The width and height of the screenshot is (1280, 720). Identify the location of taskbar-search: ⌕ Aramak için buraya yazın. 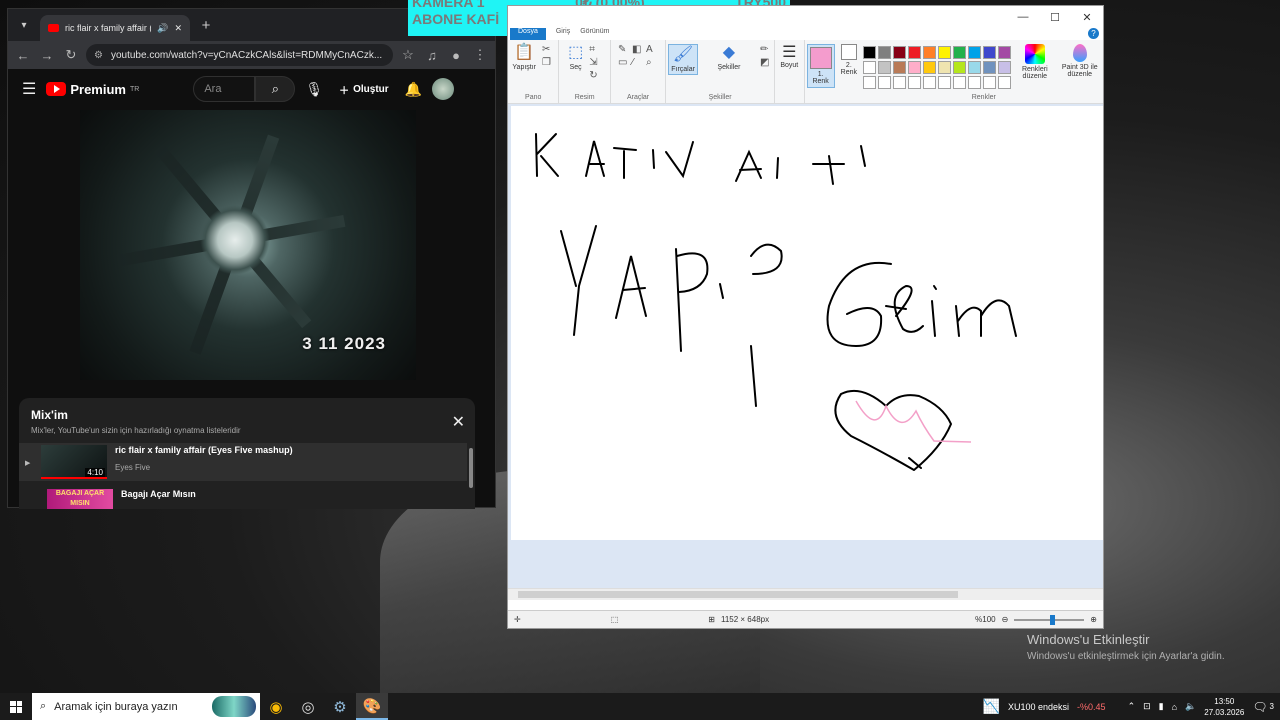
(146, 706).